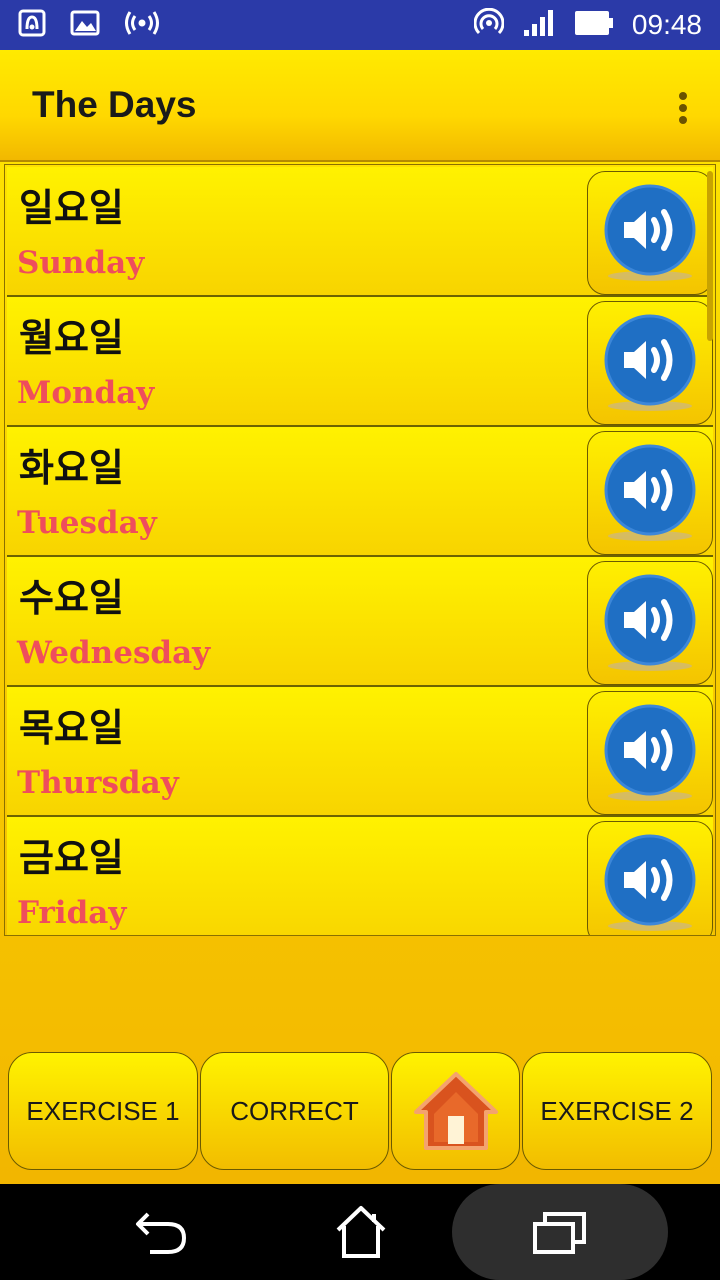  I want to click on korean-word: 월요일, so click(71, 338).